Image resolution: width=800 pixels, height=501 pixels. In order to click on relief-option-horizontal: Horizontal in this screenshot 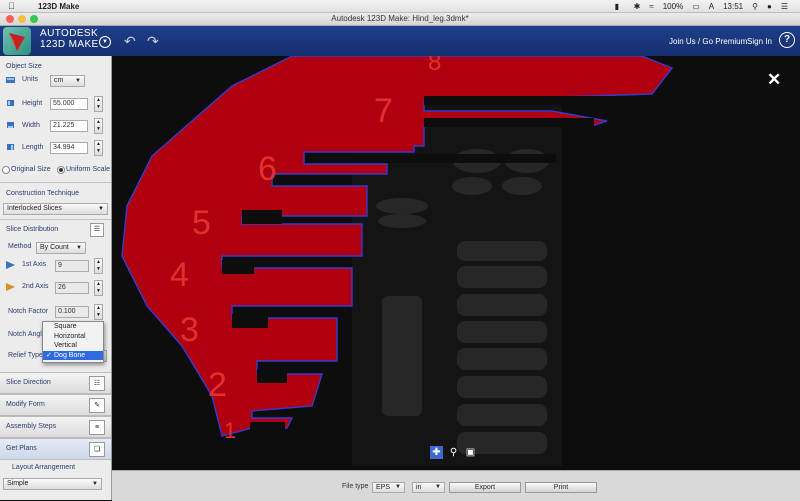, I will do `click(73, 337)`.